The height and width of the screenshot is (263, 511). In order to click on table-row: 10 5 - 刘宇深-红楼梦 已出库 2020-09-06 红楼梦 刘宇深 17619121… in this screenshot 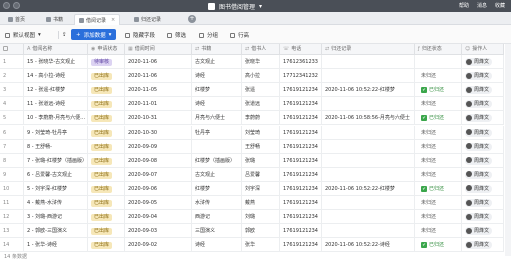, I will do `click(252, 188)`.